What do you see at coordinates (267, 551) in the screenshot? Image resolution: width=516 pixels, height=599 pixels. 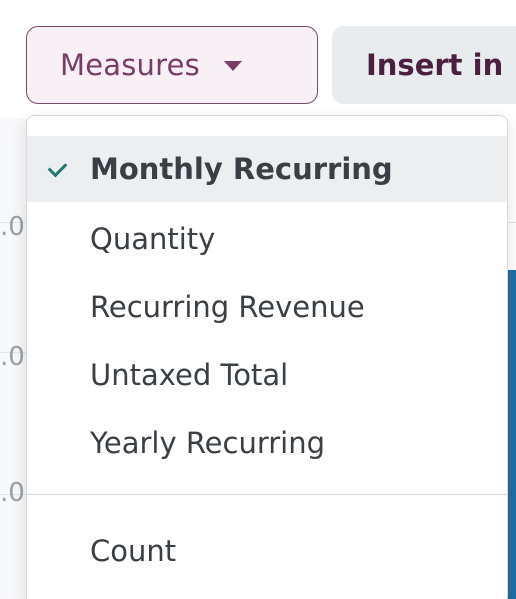 I see `measure-item-count: Count` at bounding box center [267, 551].